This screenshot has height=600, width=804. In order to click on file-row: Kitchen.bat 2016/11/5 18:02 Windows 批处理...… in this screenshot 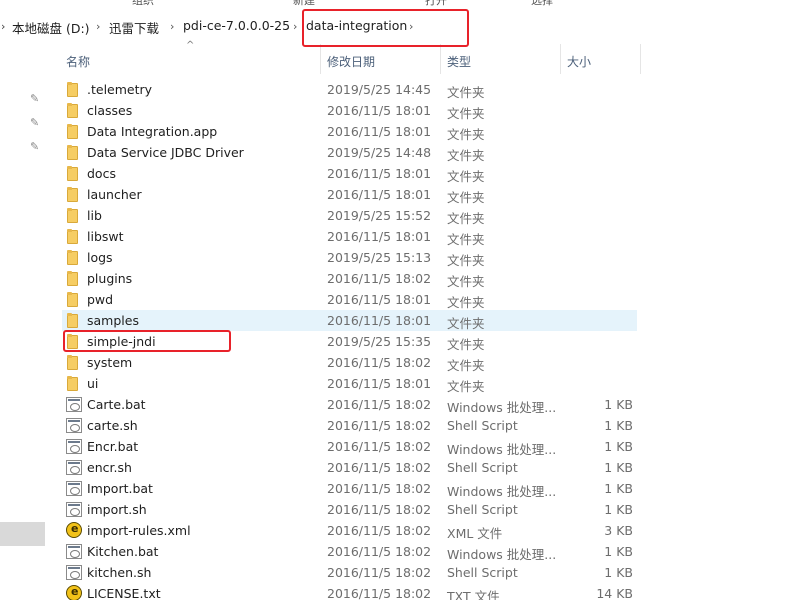, I will do `click(349, 551)`.